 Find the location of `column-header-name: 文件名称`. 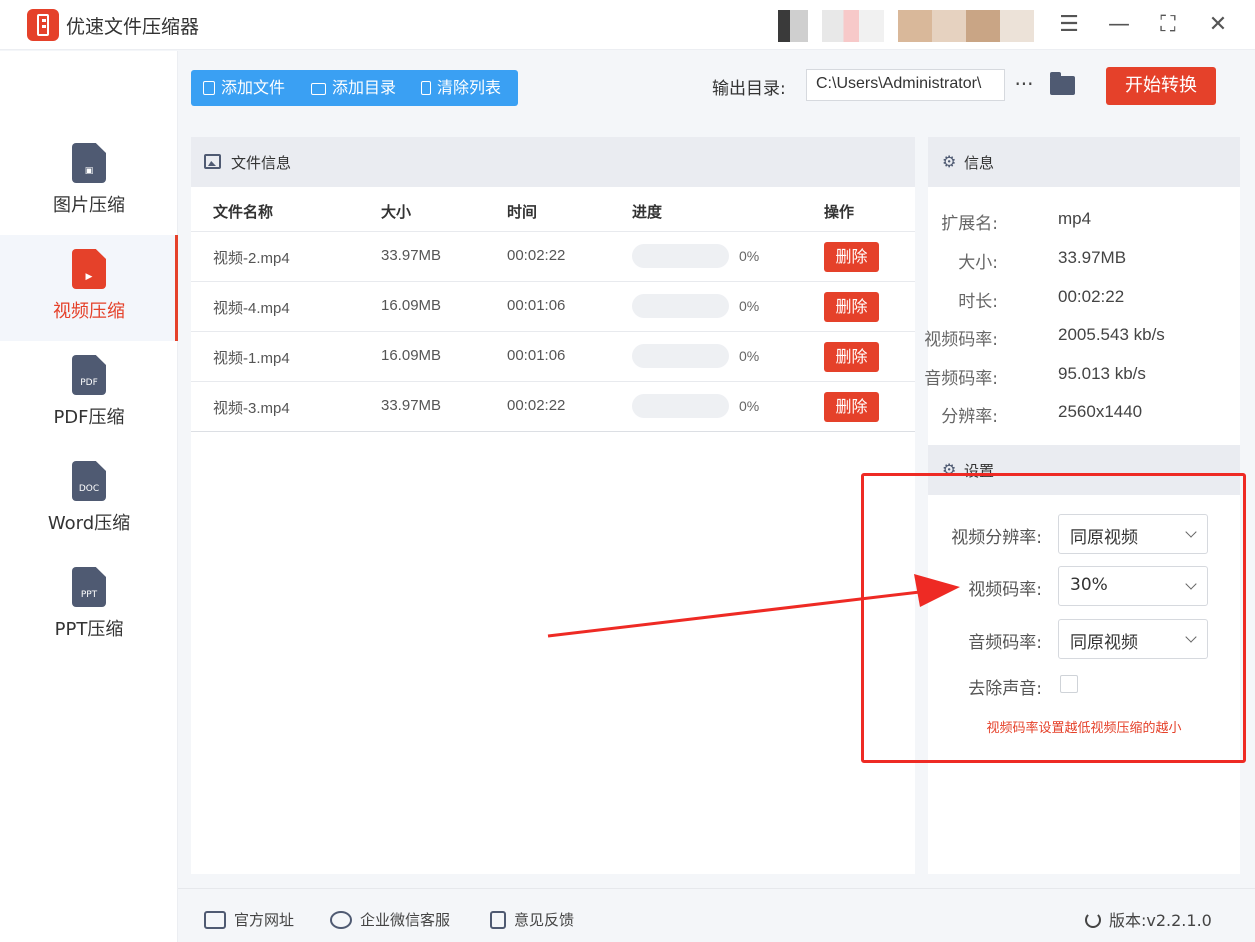

column-header-name: 文件名称 is located at coordinates (243, 212).